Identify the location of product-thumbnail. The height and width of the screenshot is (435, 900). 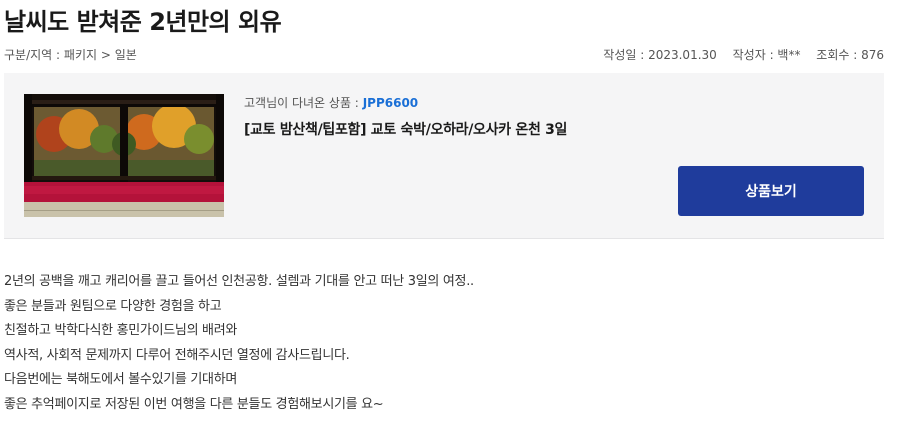
(124, 155).